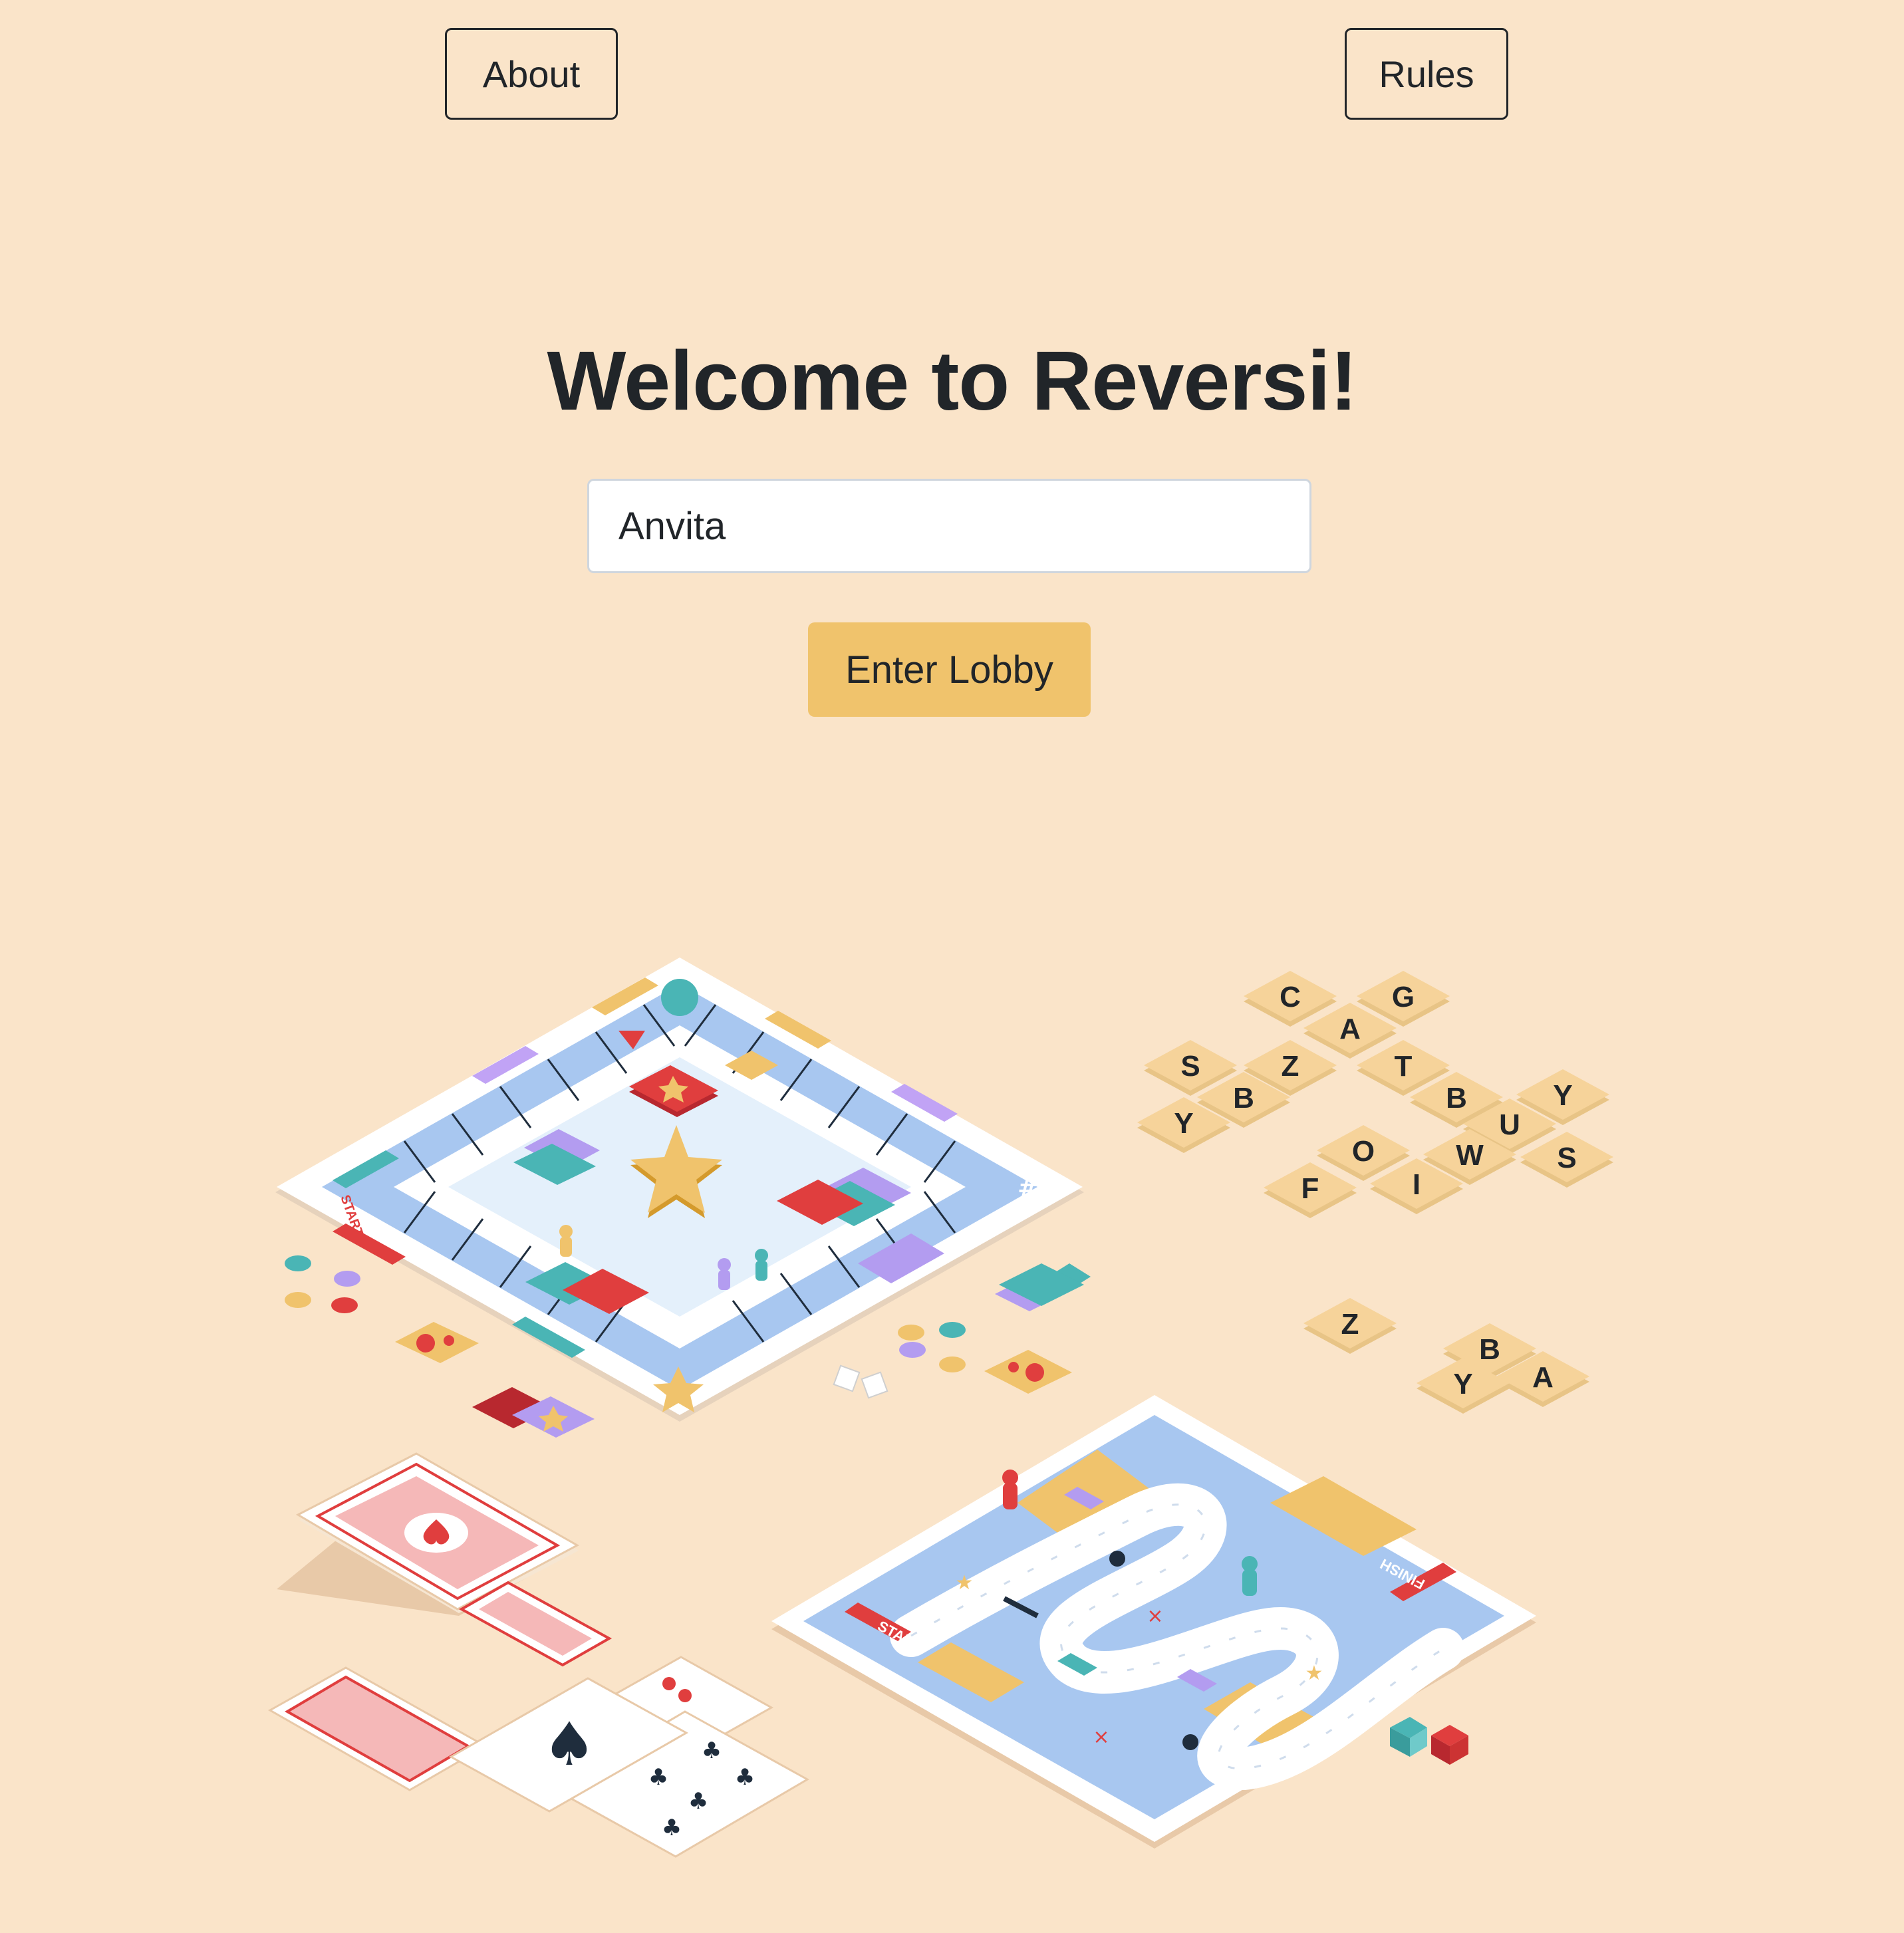 Image resolution: width=1904 pixels, height=1933 pixels. I want to click on rules-button: Rules, so click(1426, 74).